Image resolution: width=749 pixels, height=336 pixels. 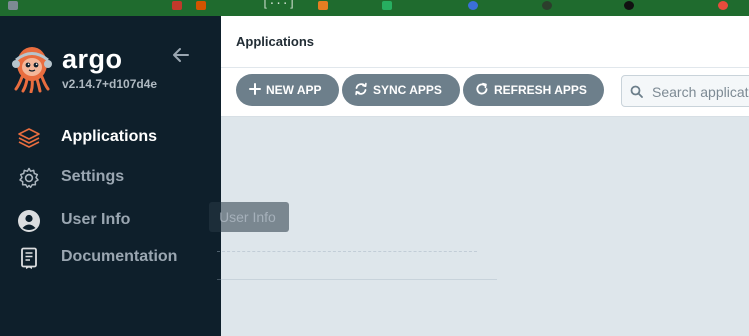 I want to click on arrow-left-icon, so click(x=181, y=55).